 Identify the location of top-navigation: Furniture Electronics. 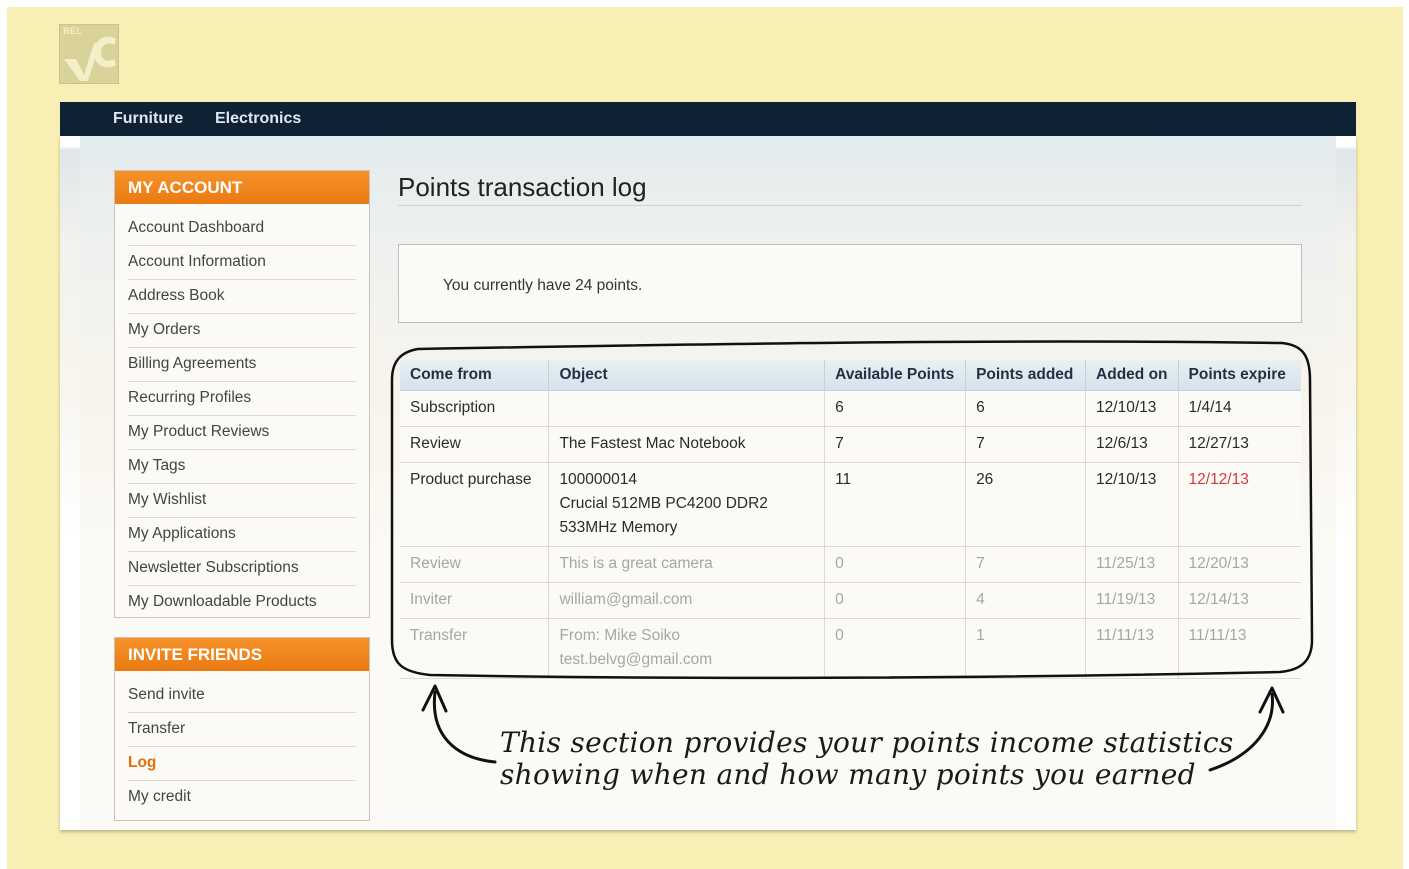
(708, 119).